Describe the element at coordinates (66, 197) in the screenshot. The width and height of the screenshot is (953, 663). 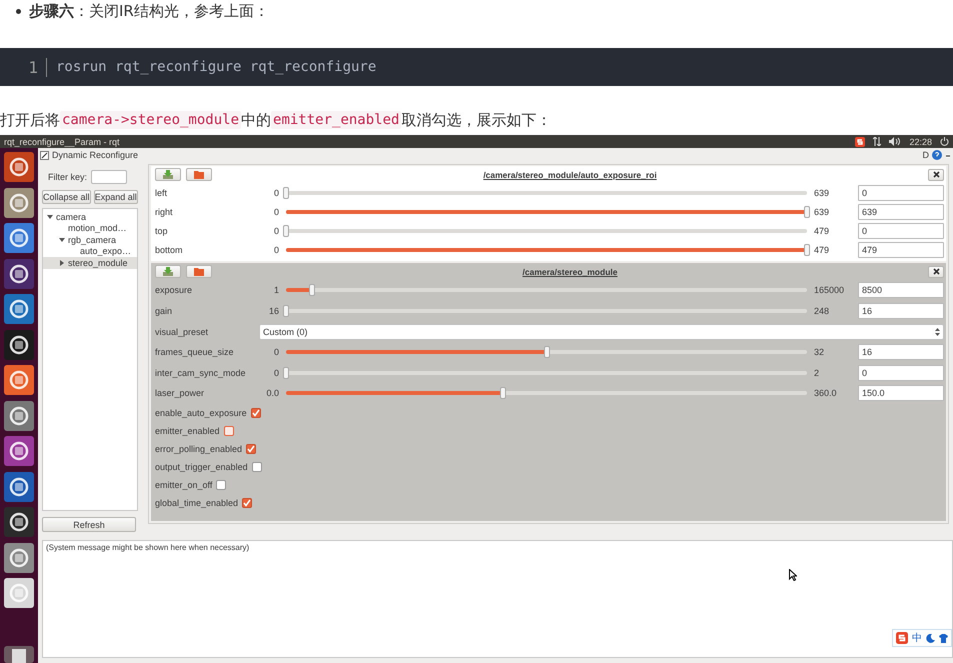
I see `tree-toggle-button: Collapse all` at that location.